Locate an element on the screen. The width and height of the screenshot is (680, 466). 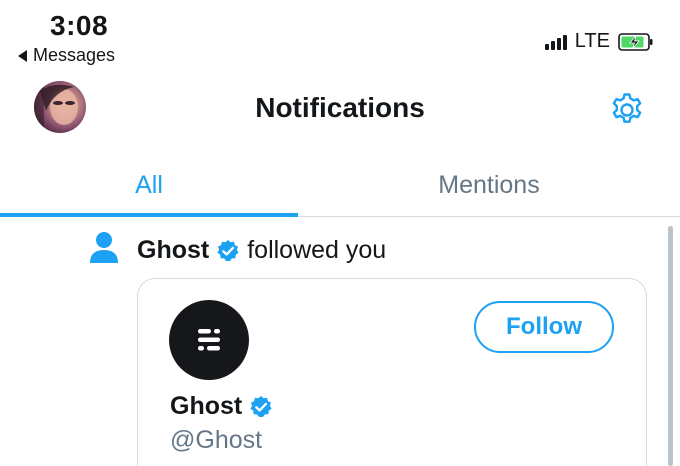
back-label: Messages is located at coordinates (74, 55).